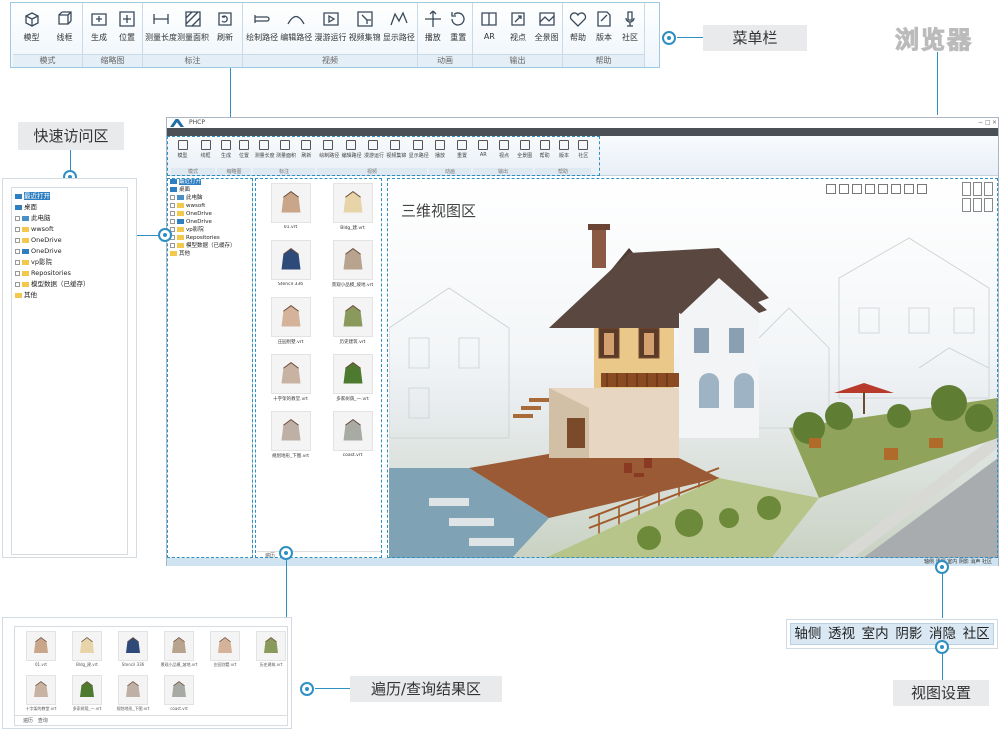 The height and width of the screenshot is (733, 1000). Describe the element at coordinates (546, 37) in the screenshot. I see `menu-button-label: 全景图` at that location.